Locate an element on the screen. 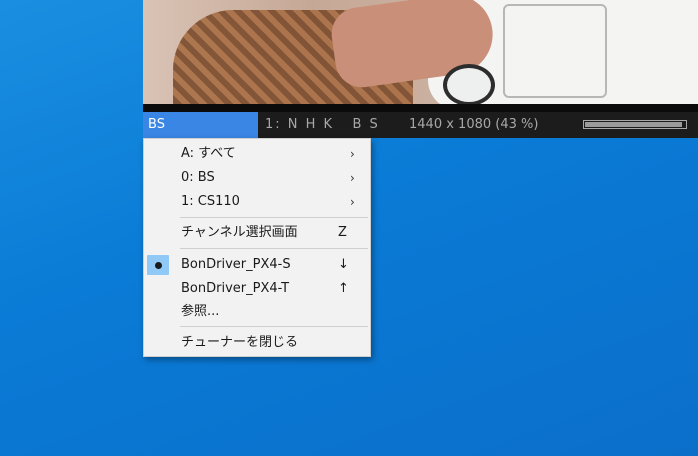 The image size is (698, 456). video-shirt-print is located at coordinates (555, 51).